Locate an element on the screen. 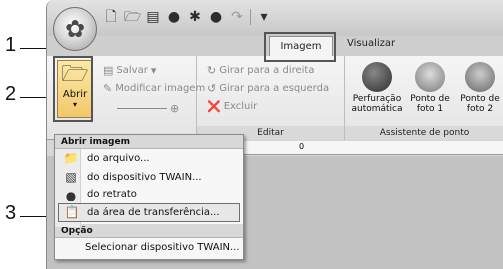 Image resolution: width=503 pixels, height=269 pixels. modify-image-button: ✎ Modificar imagem is located at coordinates (154, 88).